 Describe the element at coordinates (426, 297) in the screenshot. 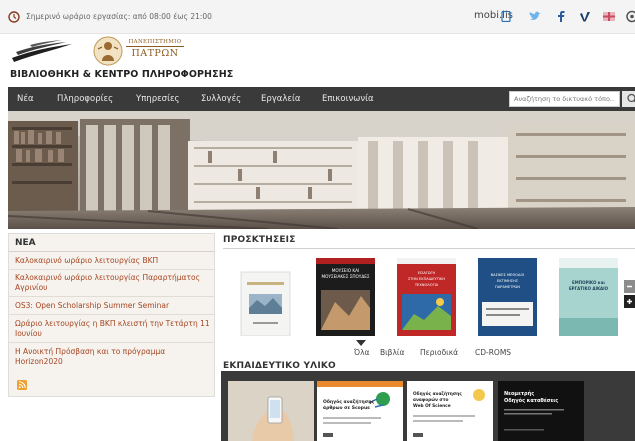

I see `book-cover: ΕΙΣΑΓΩΓΗ ΣΤΗΝ ΕΚΠΑΙΔΕΥΤΙΚΗ ΤΕΧΝΟΛΟΓΙΑ` at that location.